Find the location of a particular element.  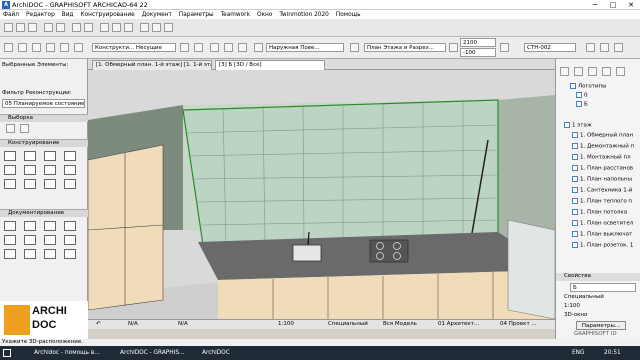

railing-tool-icon is located at coordinates (10, 184).